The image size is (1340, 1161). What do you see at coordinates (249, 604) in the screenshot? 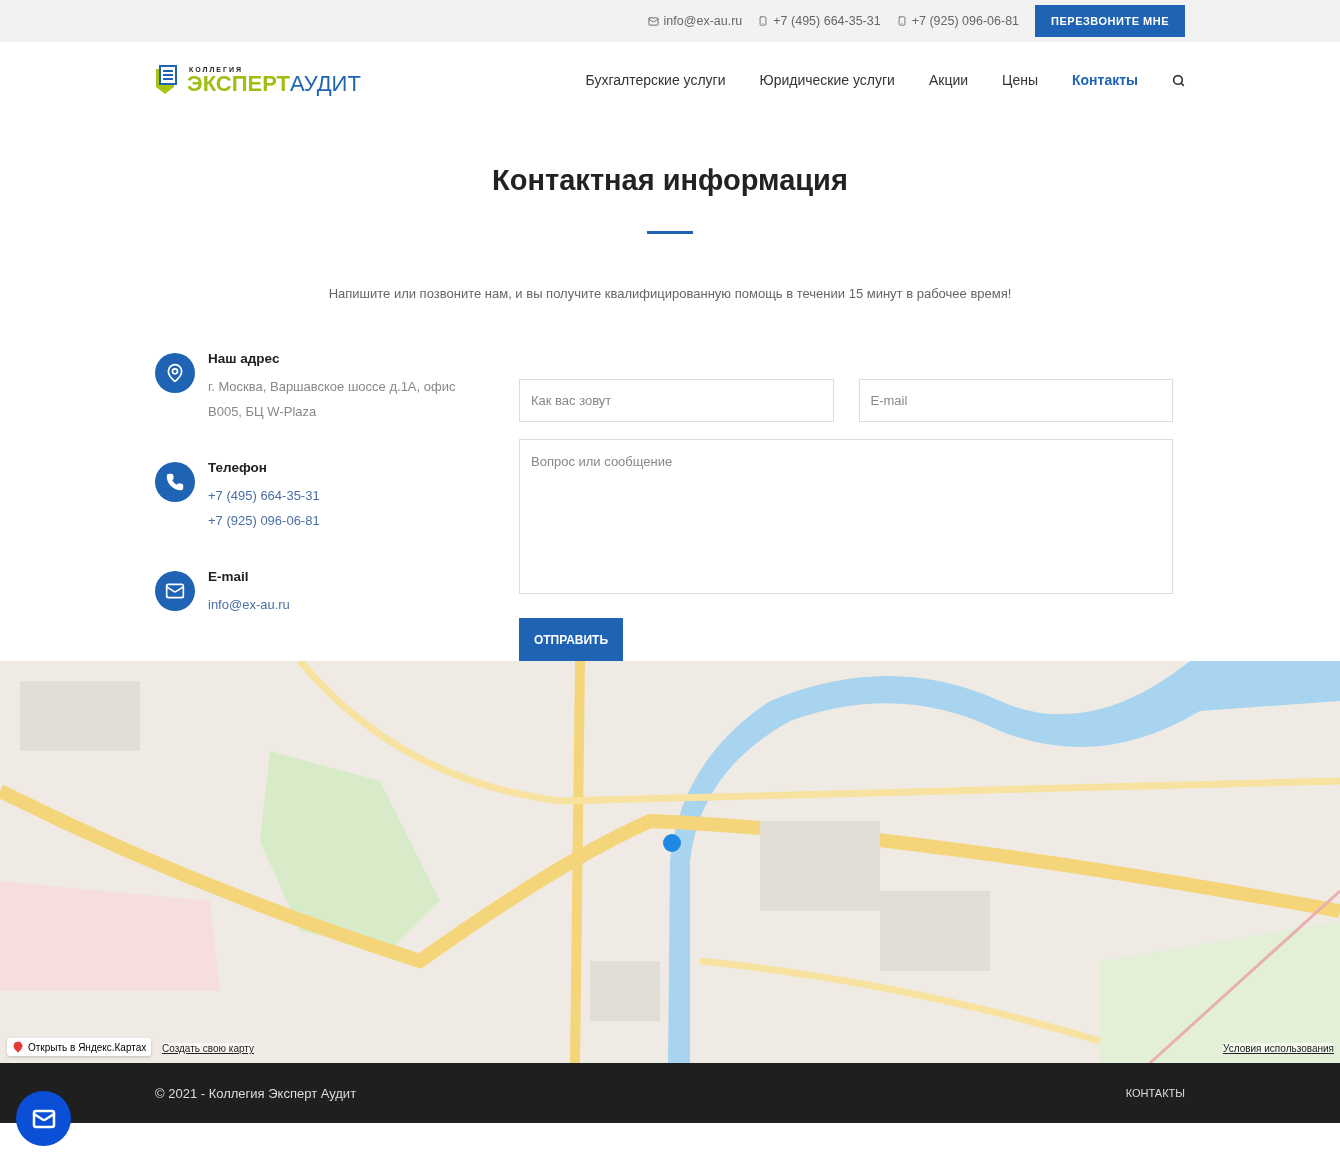
I see `contact-link: info@ex-au.ru` at bounding box center [249, 604].